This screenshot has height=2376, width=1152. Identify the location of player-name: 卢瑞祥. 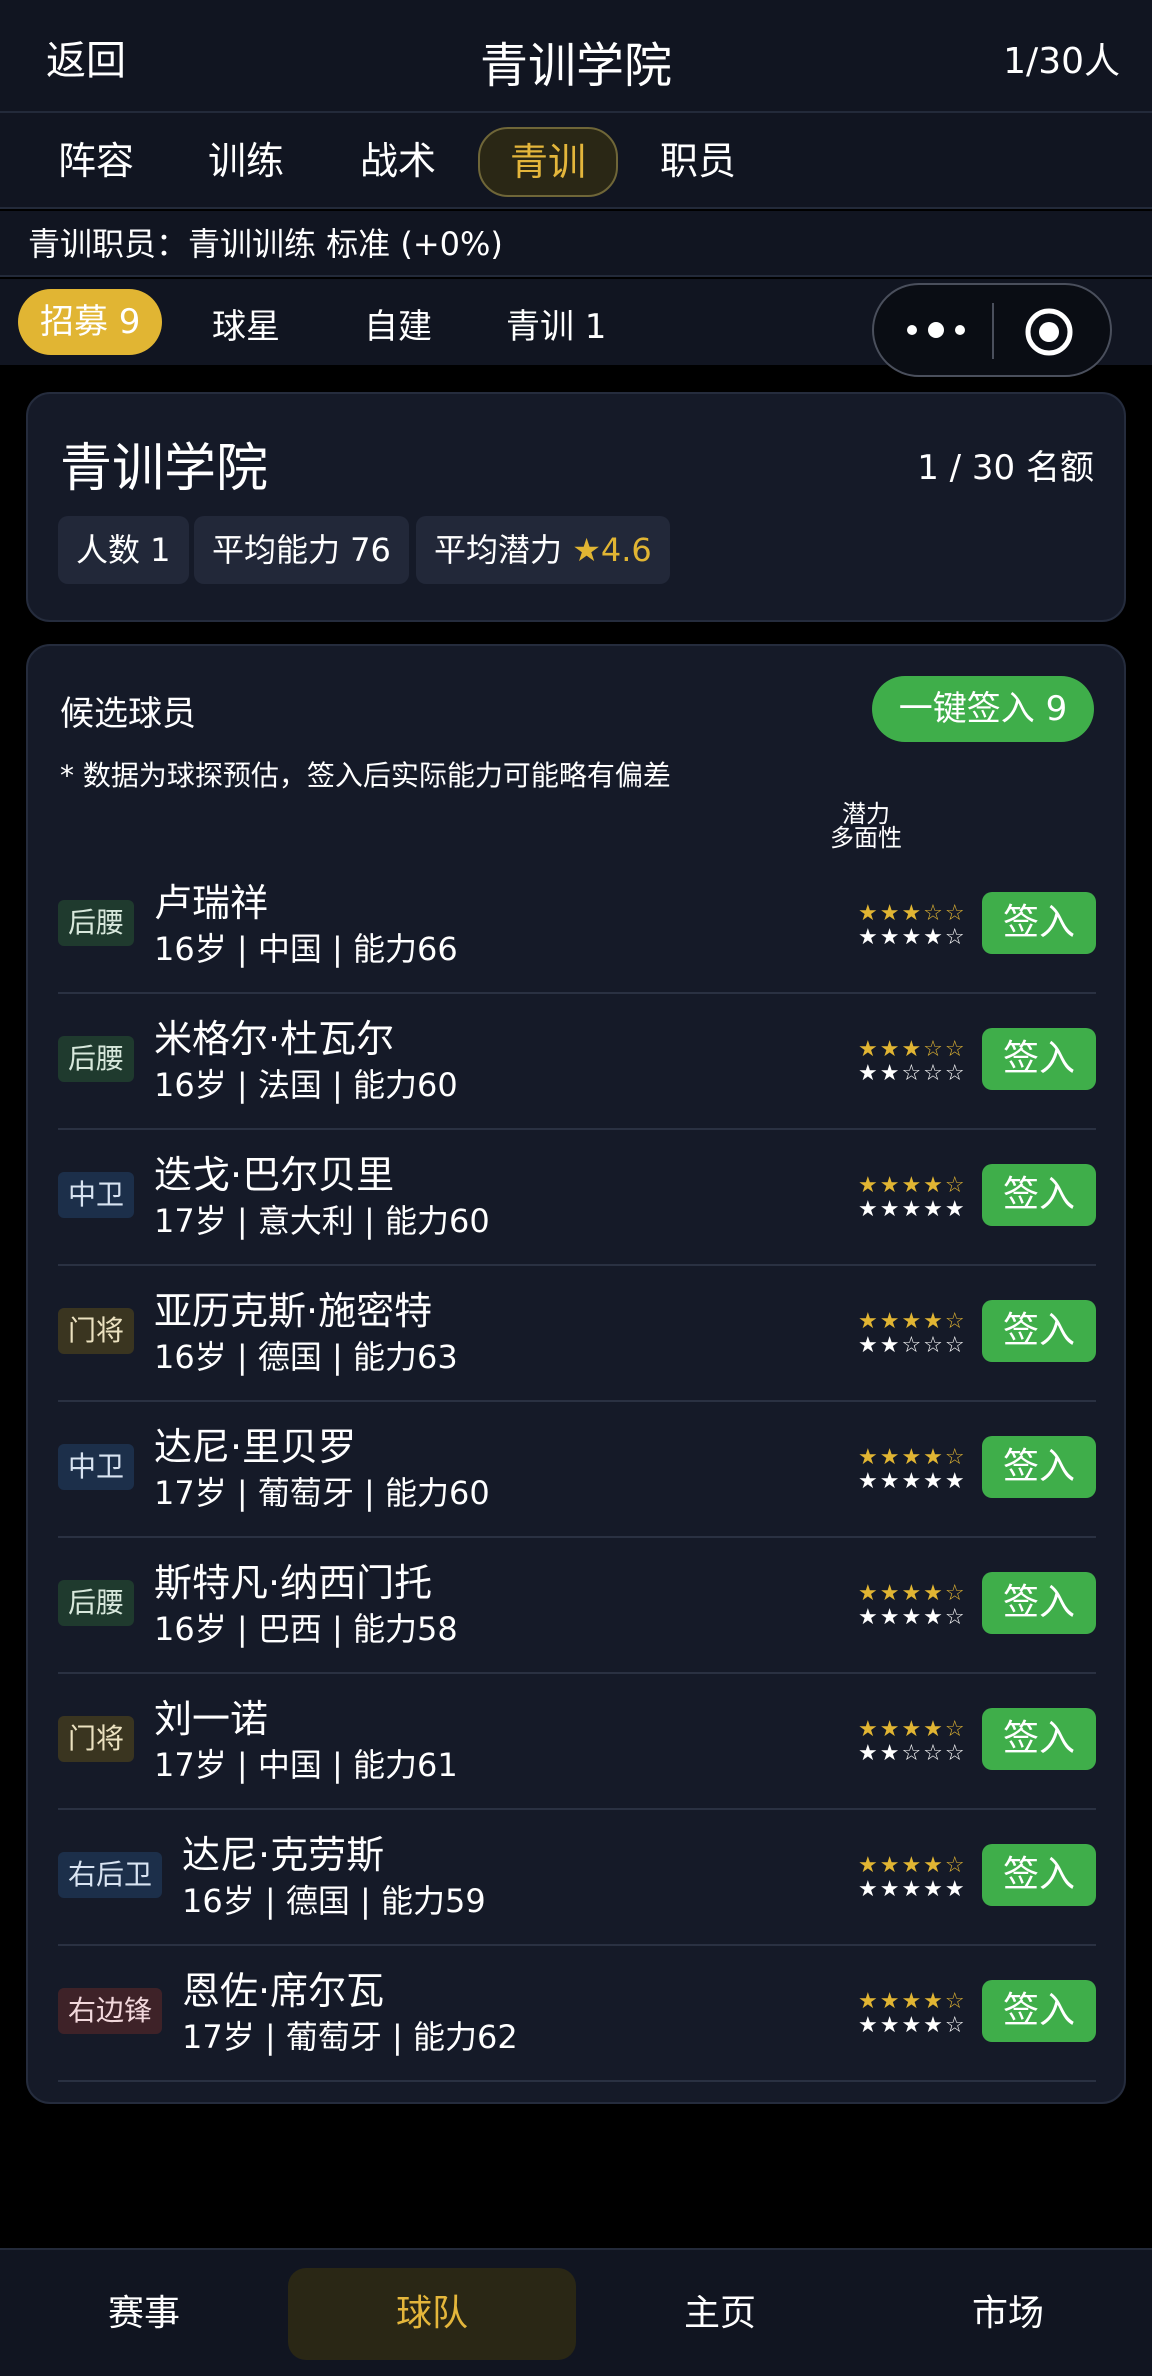
(211, 903).